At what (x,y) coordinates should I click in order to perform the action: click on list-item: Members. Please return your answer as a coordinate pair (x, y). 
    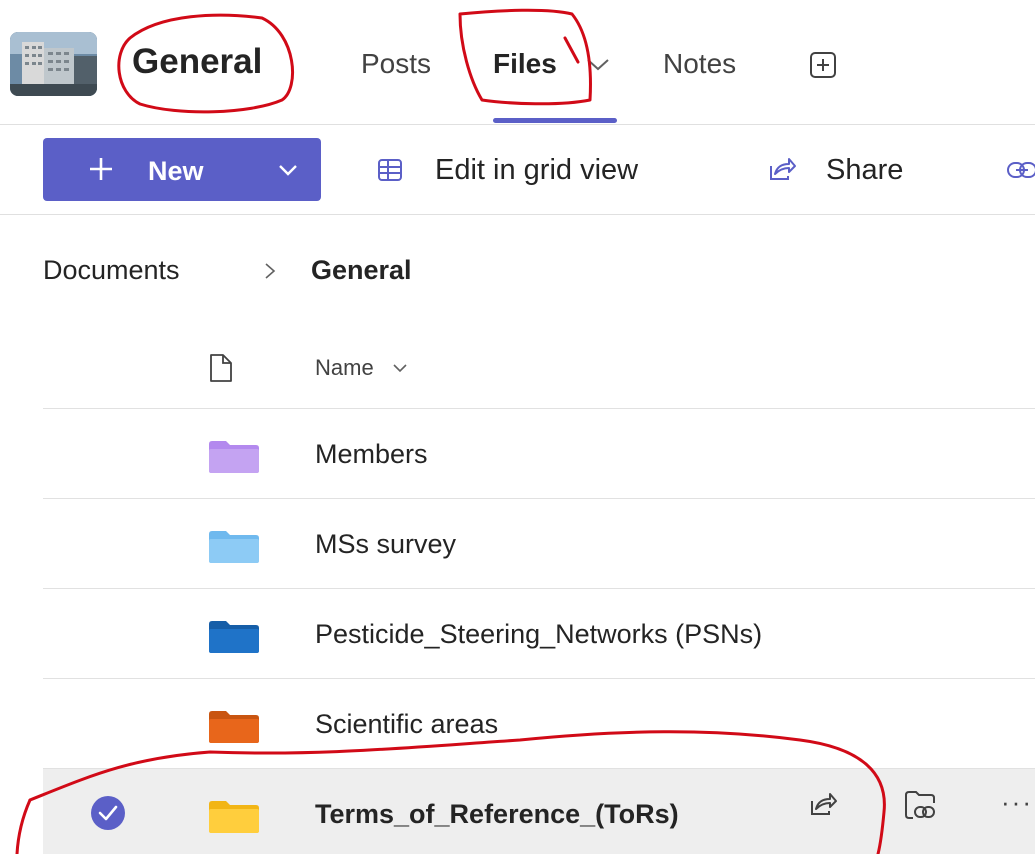
    Looking at the image, I should click on (539, 453).